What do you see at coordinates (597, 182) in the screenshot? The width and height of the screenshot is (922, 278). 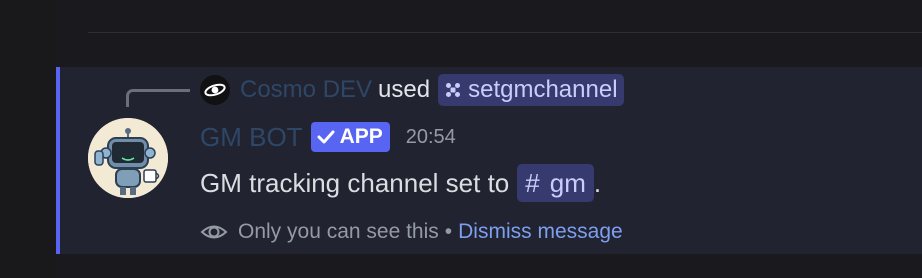 I see `content-suffix: .` at bounding box center [597, 182].